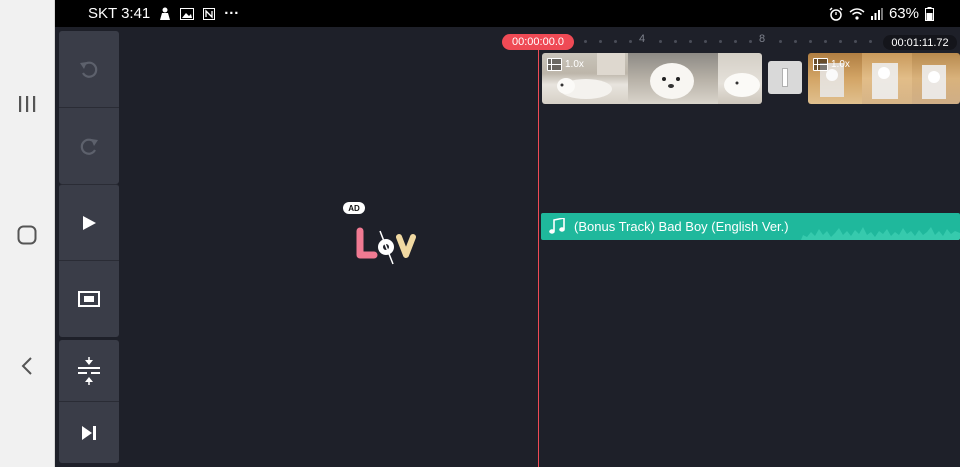 The image size is (960, 467). I want to click on undo-button, so click(89, 69).